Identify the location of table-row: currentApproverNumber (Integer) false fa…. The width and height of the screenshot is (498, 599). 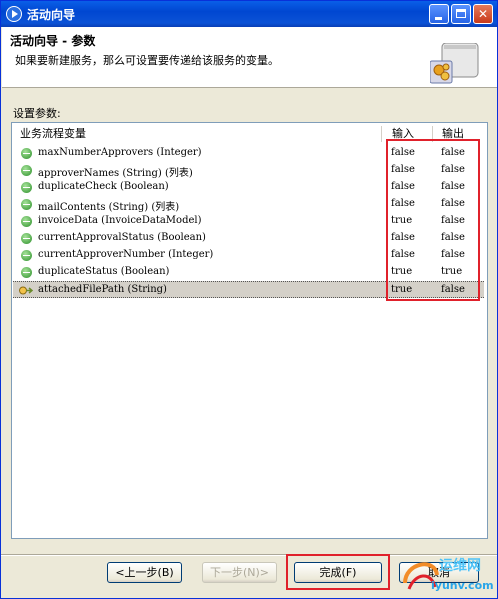
(248, 255).